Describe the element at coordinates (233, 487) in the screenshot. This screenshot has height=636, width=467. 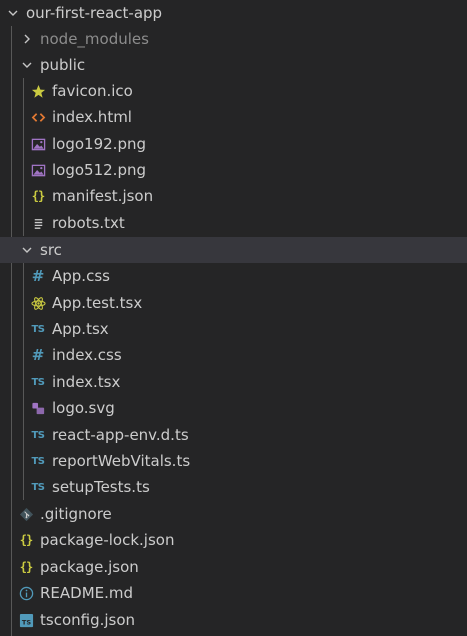
I see `file-setup-tests-ts: TS setupTests.ts` at that location.